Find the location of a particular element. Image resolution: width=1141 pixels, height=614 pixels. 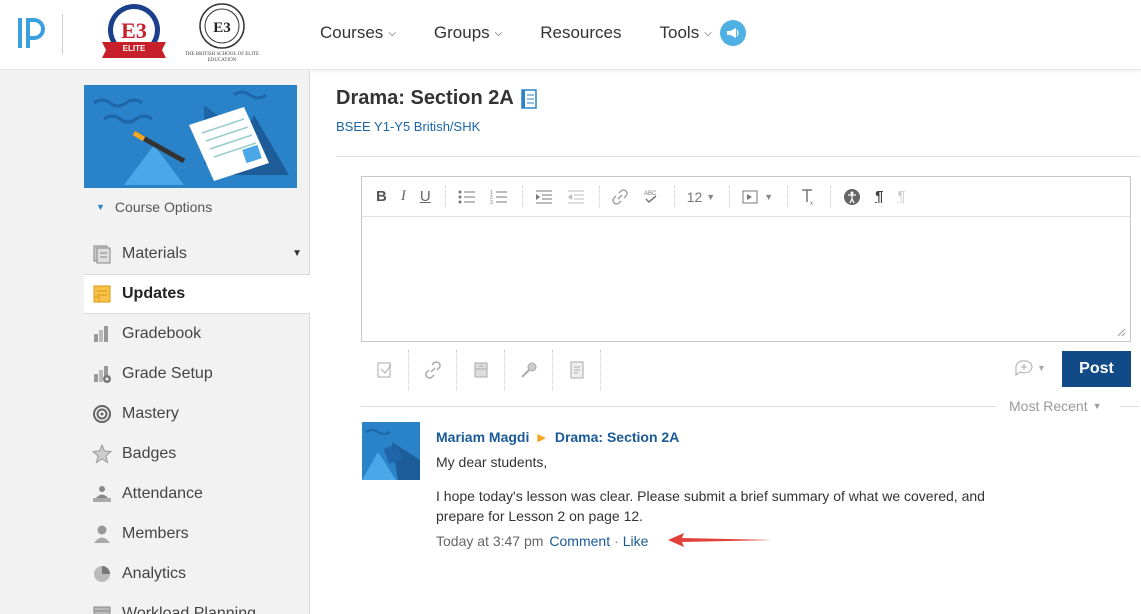

paragraph-rtl-icon: ¶ is located at coordinates (901, 196).